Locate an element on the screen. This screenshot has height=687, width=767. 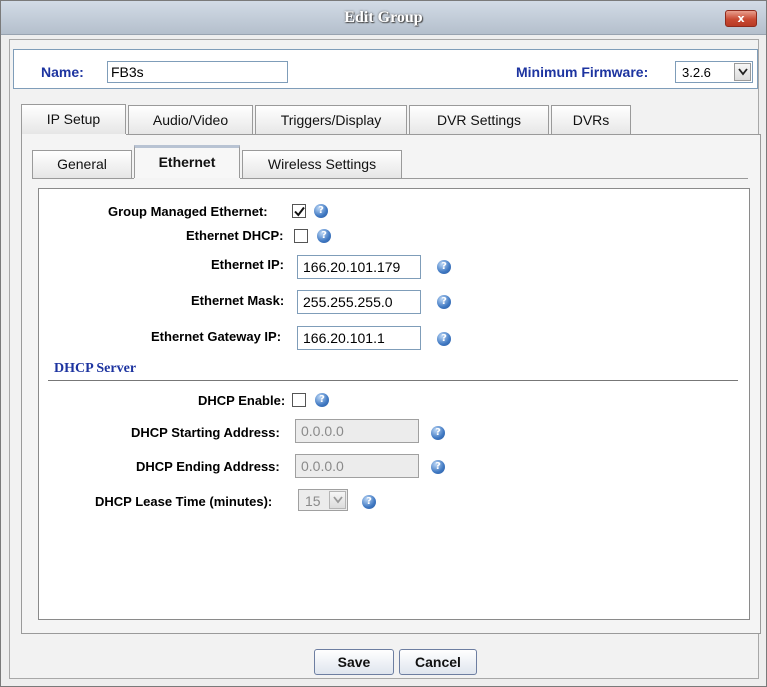
ethernet-ip-label: Ethernet IP: is located at coordinates (247, 264).